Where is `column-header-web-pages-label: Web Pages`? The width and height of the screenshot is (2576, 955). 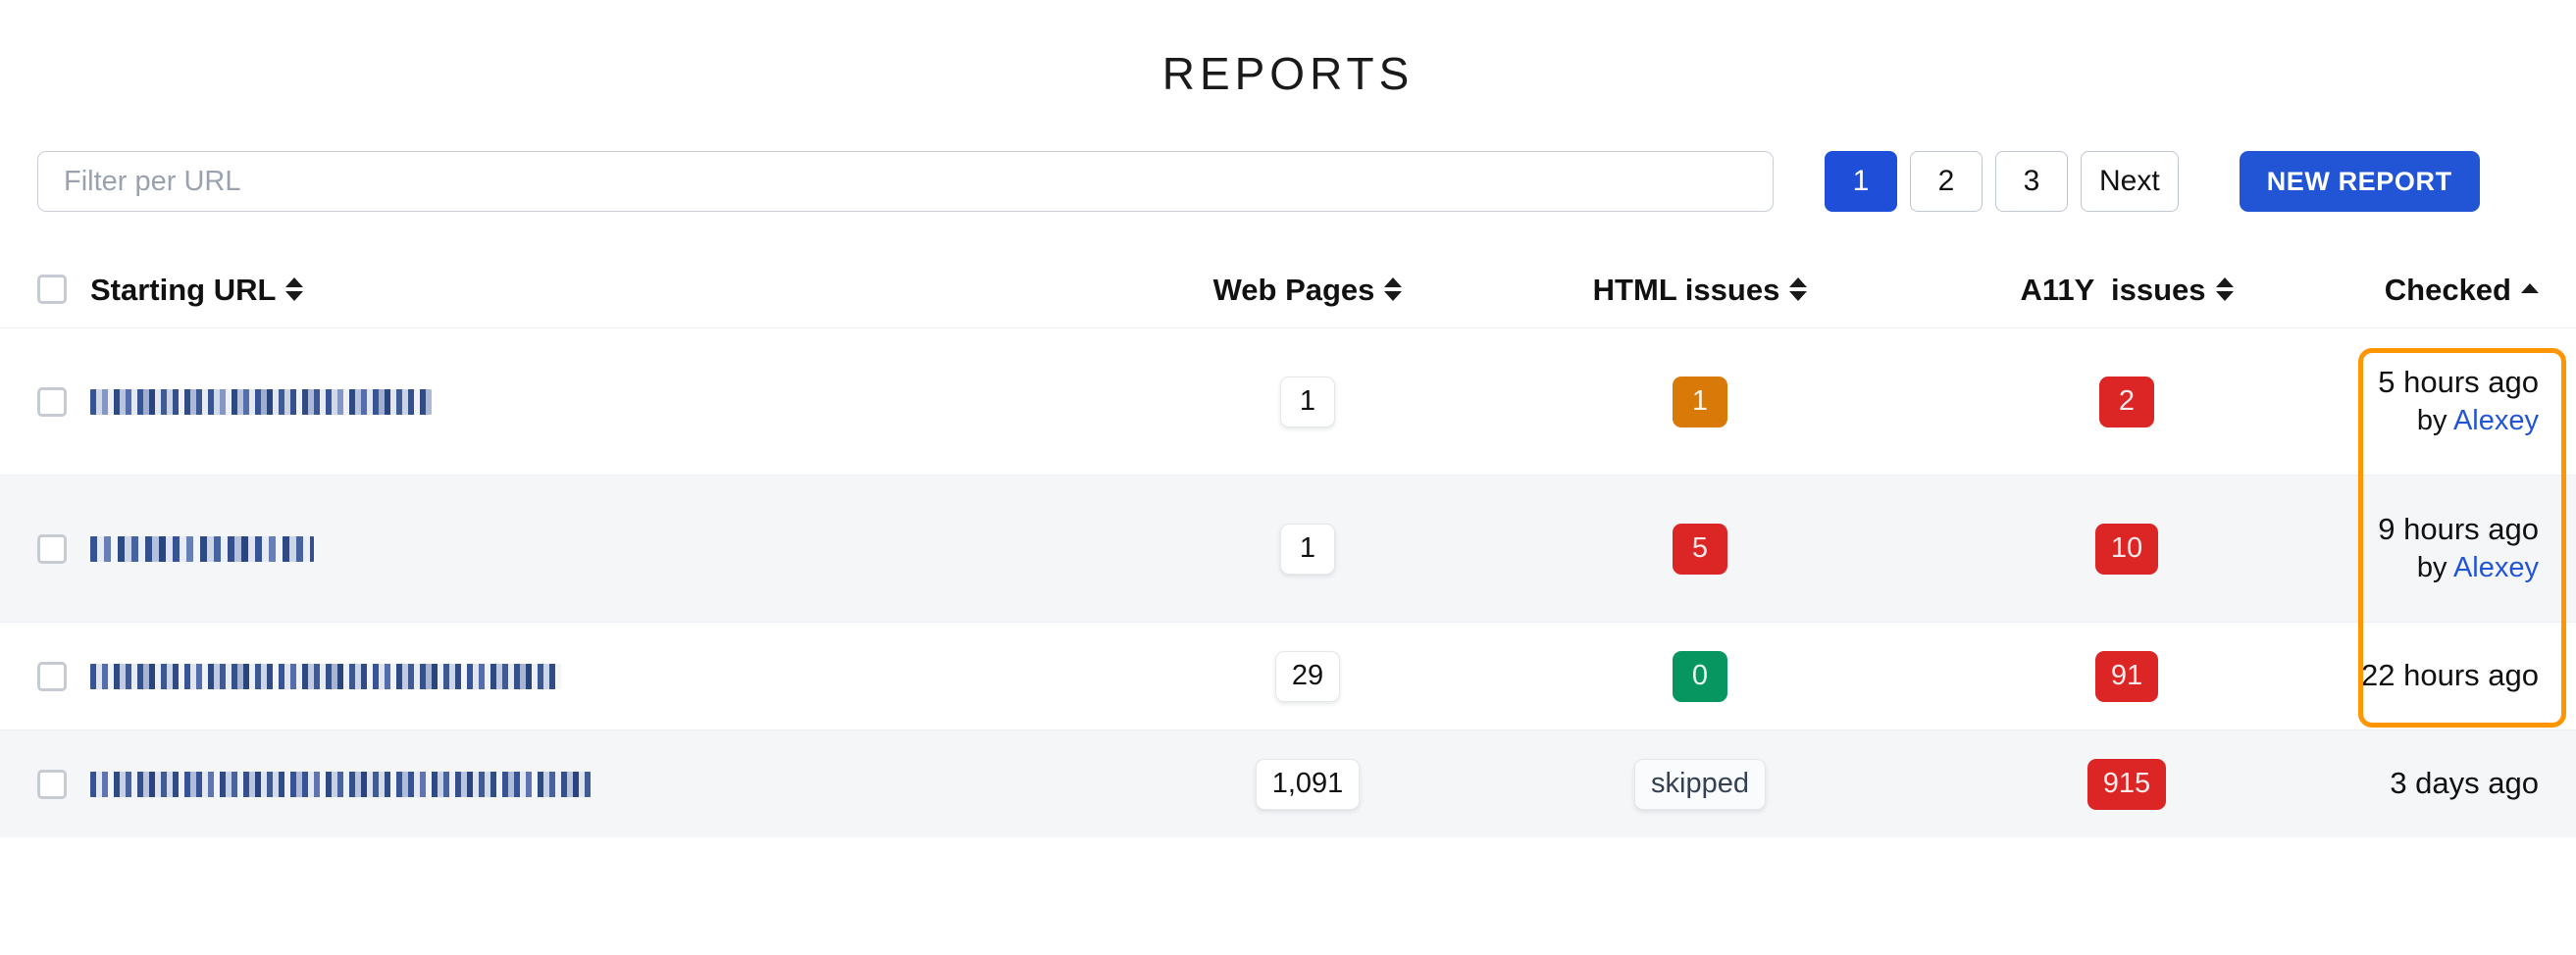 column-header-web-pages-label: Web Pages is located at coordinates (1293, 289).